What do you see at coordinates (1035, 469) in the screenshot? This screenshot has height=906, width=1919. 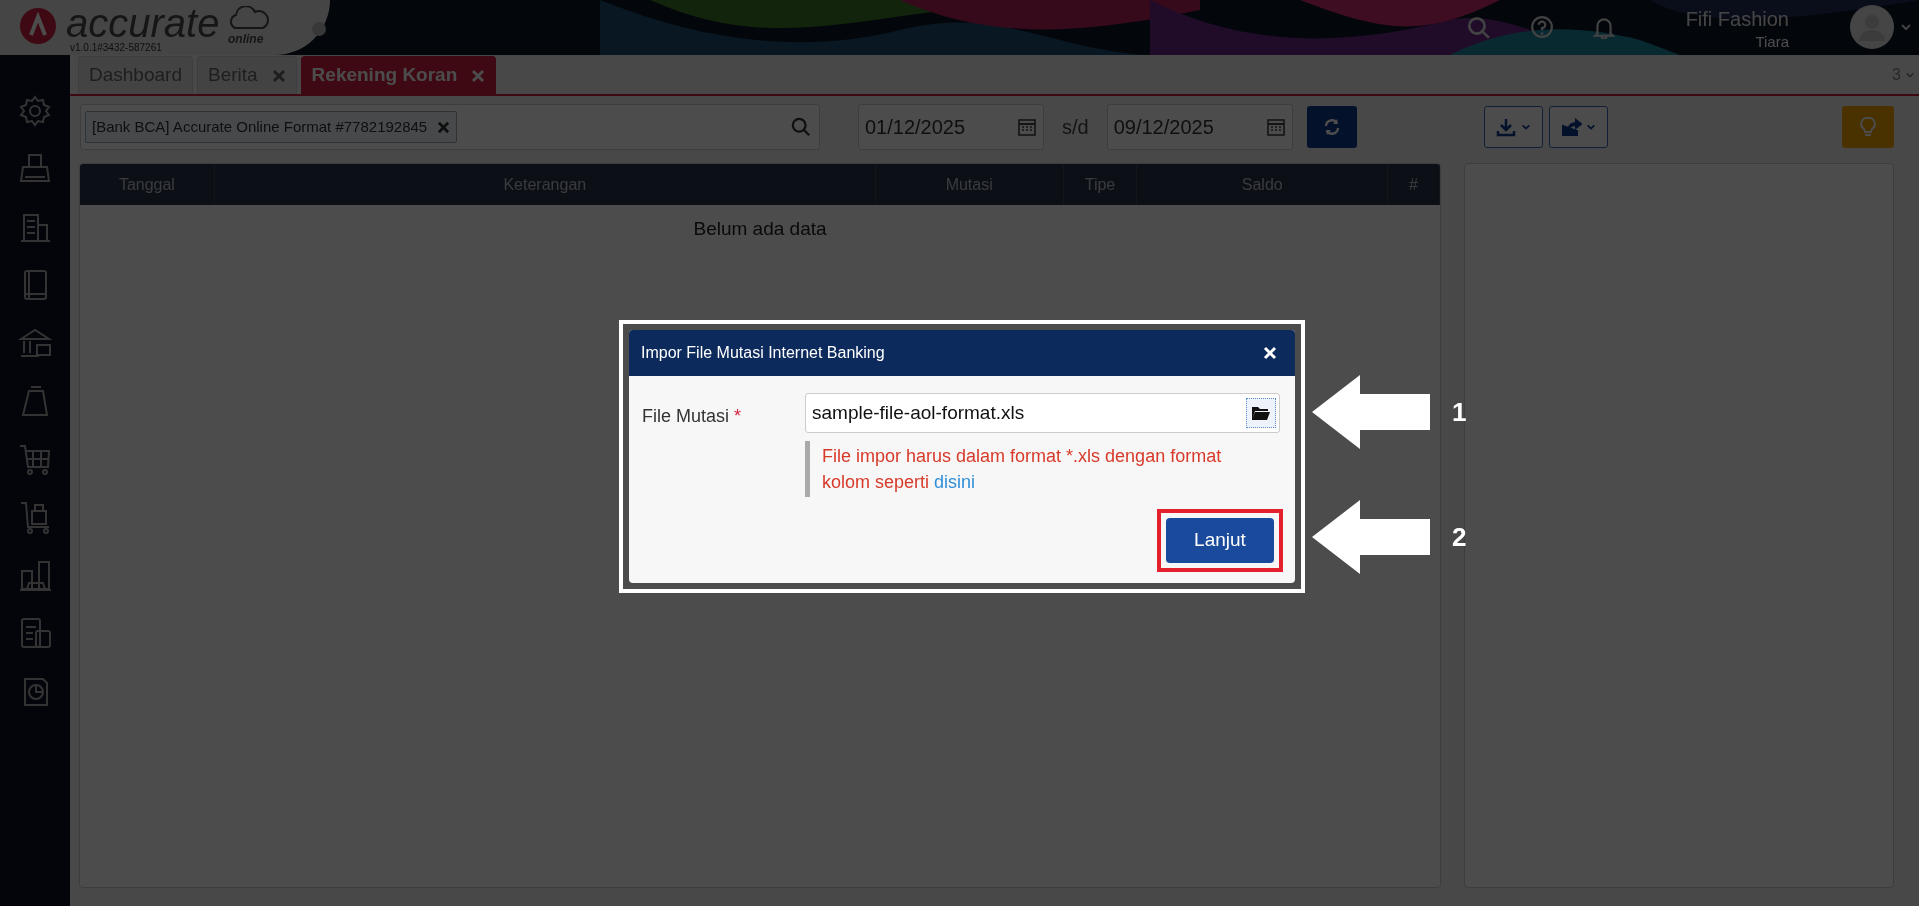 I see `help-text: File impor harus dalam format *.xls dengan format kolom seperti disini` at bounding box center [1035, 469].